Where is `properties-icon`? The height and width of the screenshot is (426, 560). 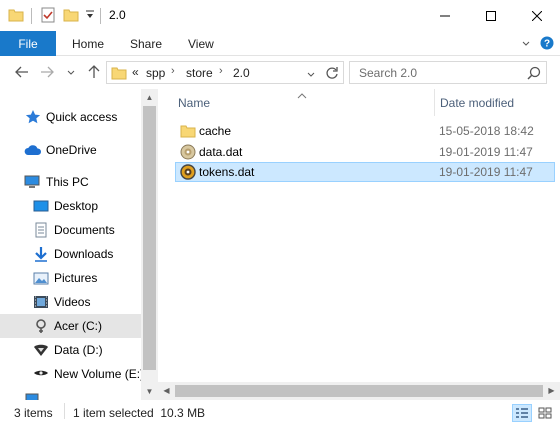 properties-icon is located at coordinates (48, 16).